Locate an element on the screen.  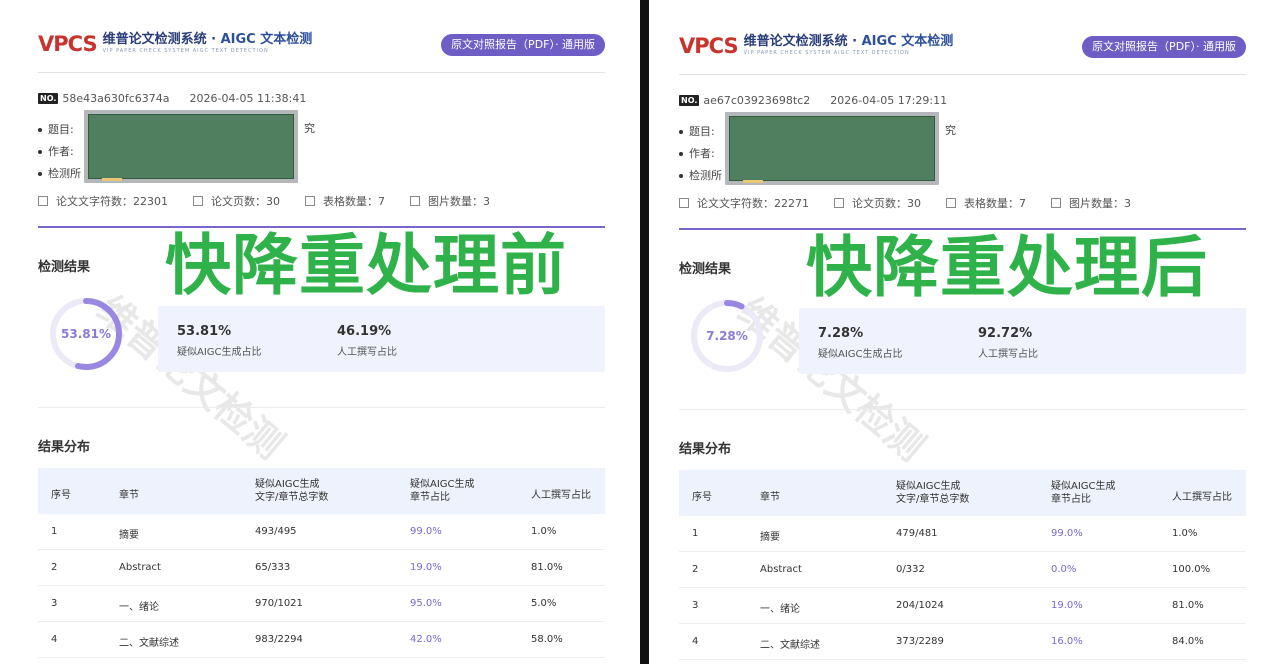
report-type-badge: 原文对照报告（PDF）· 通用版 is located at coordinates (523, 45).